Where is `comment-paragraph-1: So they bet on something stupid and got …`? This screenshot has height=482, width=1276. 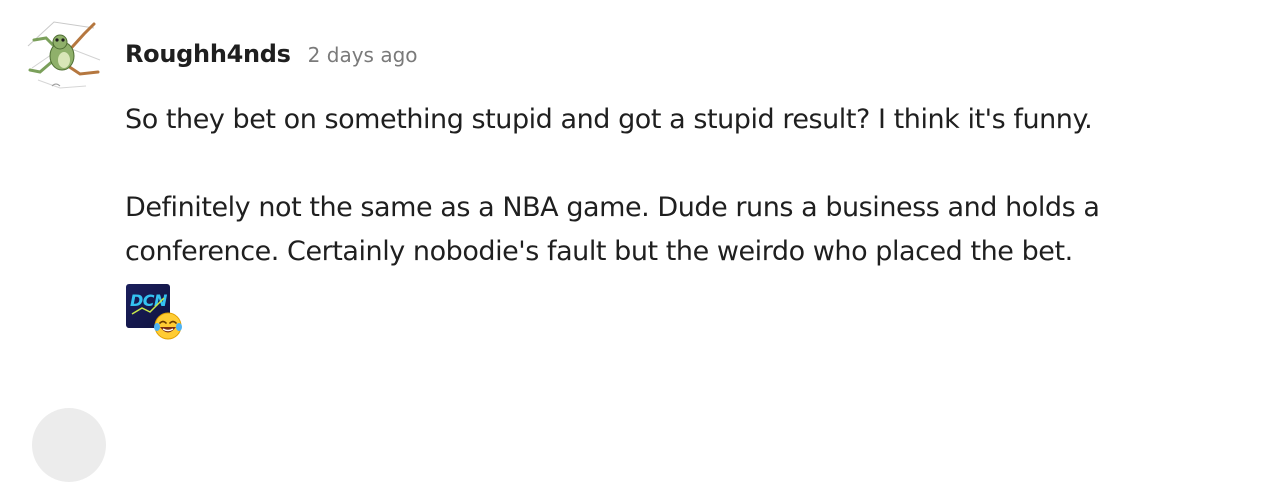
comment-paragraph-1: So they bet on something stupid and got … is located at coordinates (680, 120).